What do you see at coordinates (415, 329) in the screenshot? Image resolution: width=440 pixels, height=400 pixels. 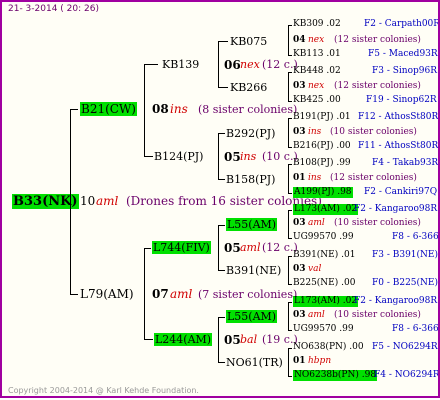 I see `leaf-bottomid-7: F8 - 6-366` at bounding box center [415, 329].